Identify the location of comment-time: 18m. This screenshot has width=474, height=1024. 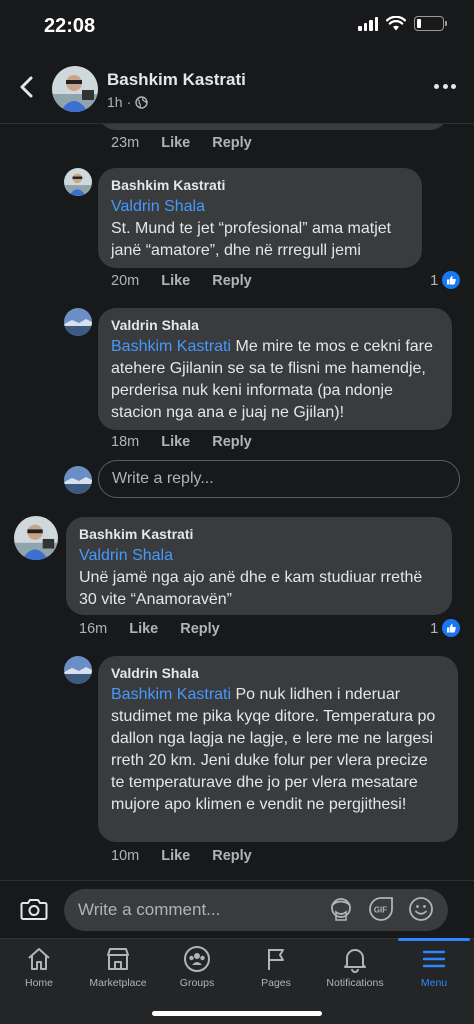
(125, 442).